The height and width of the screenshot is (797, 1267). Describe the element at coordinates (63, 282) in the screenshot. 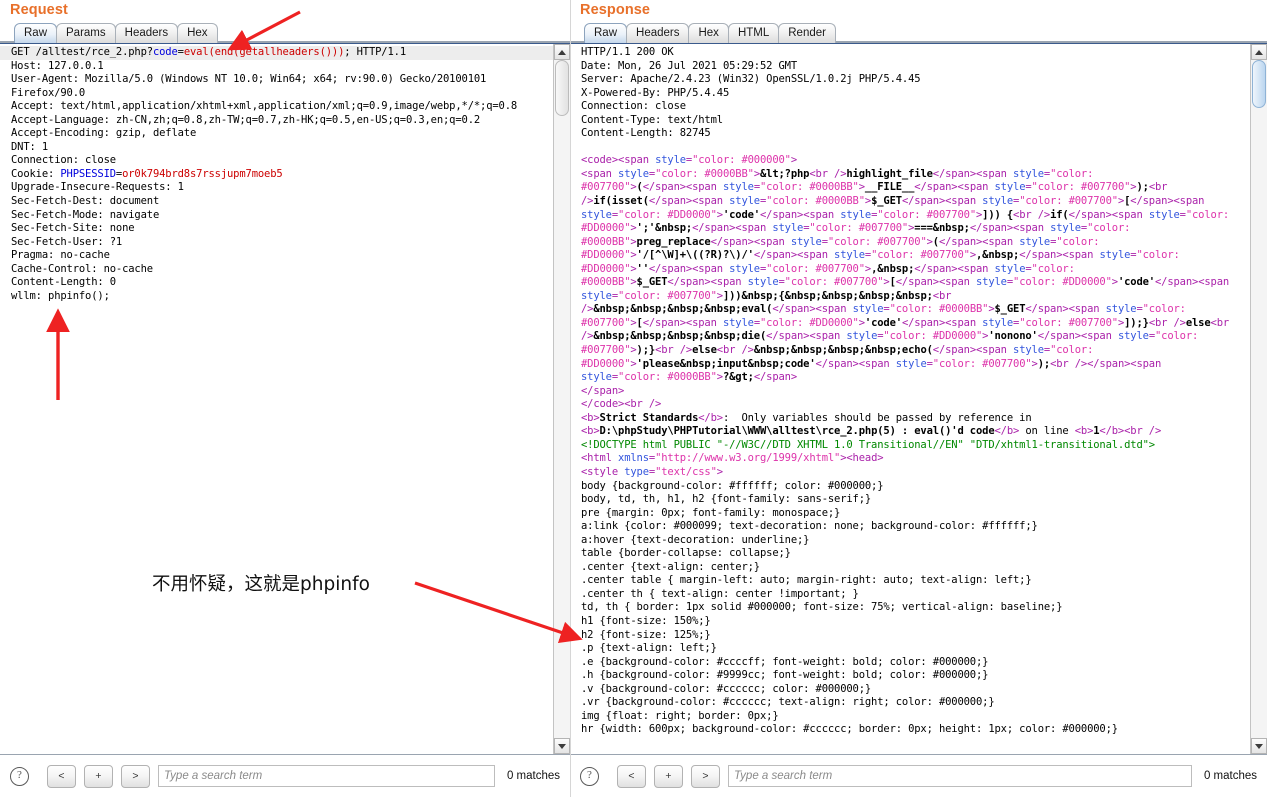

I see `request-token: Content-Length: 0` at that location.